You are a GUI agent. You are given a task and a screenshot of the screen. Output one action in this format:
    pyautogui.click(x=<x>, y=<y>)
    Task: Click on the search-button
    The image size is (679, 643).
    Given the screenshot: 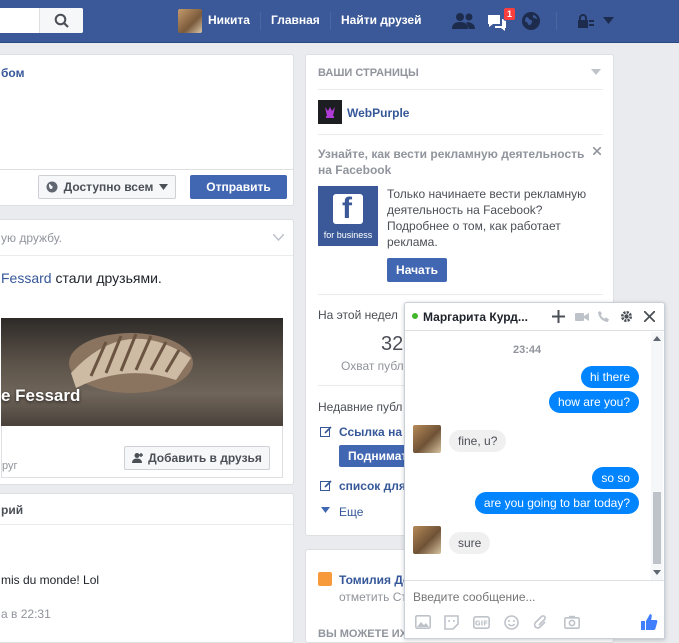 What is the action you would take?
    pyautogui.click(x=61, y=20)
    